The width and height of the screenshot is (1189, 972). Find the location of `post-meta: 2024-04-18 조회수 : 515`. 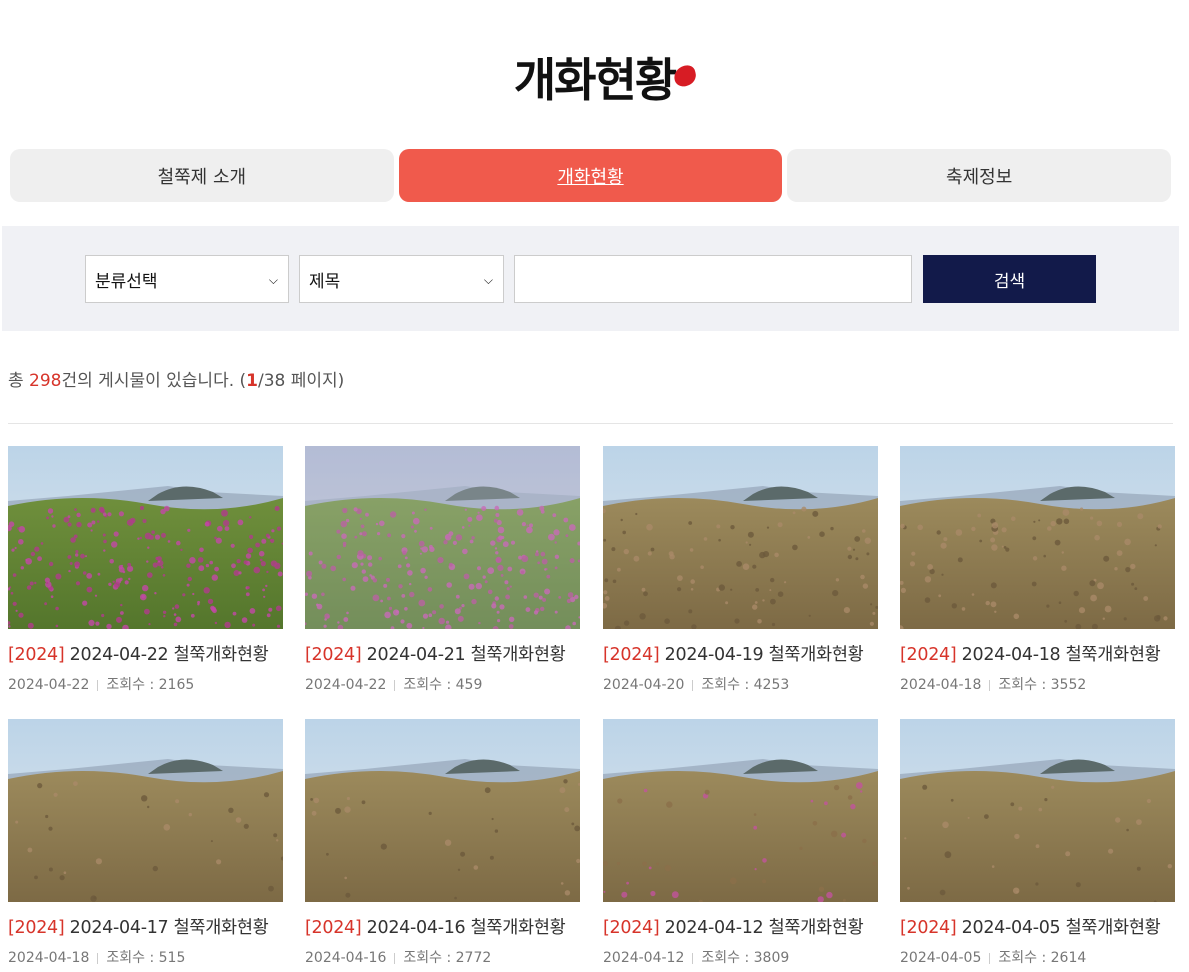

post-meta: 2024-04-18 조회수 : 515 is located at coordinates (145, 957).